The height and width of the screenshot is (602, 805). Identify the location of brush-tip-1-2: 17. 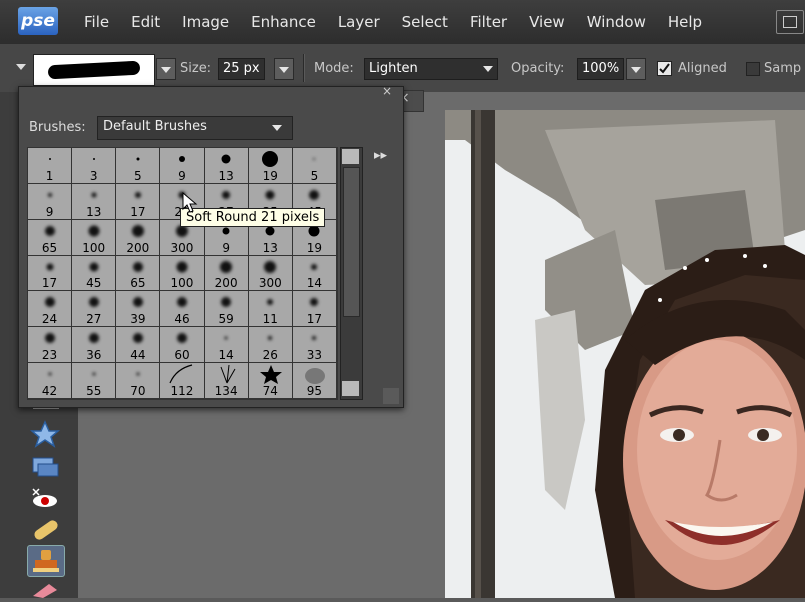
(138, 201).